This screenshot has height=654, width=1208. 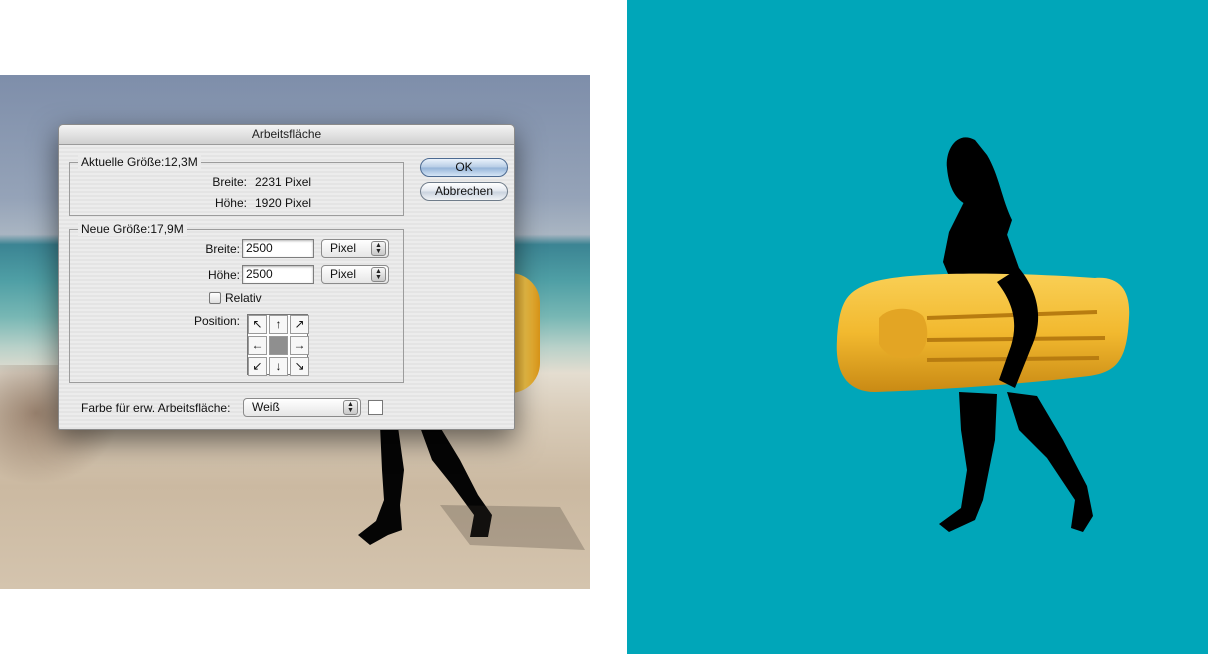 I want to click on anchor-bottom-icon: ↓, so click(x=278, y=366).